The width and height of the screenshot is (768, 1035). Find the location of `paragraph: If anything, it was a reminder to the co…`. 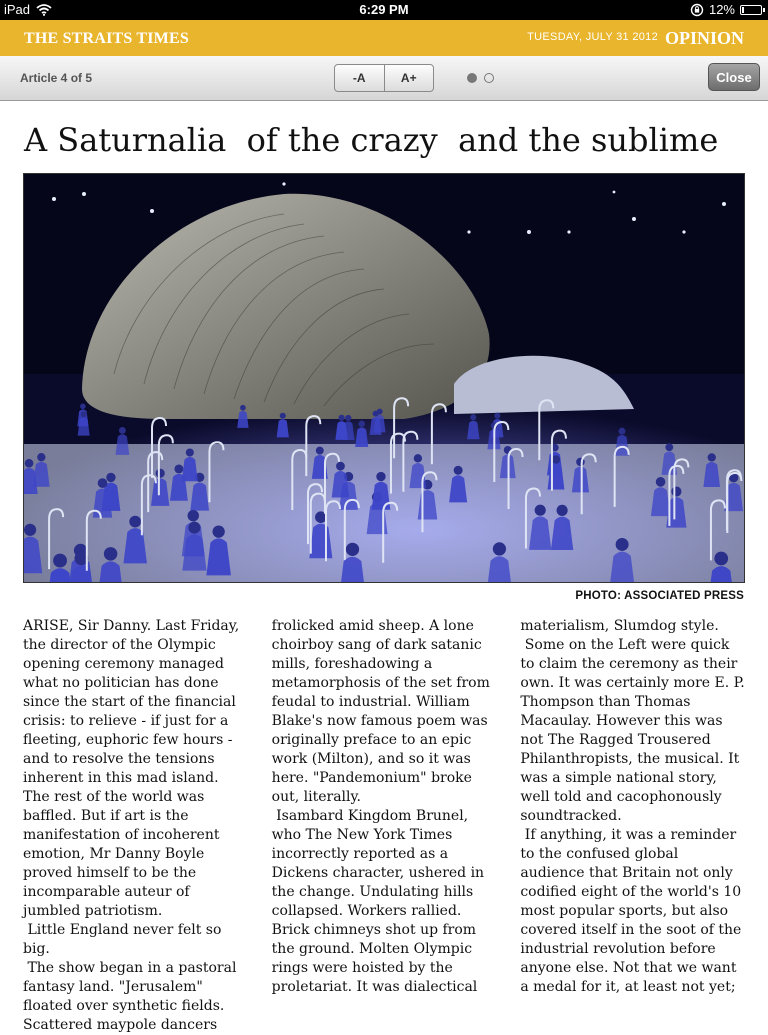

paragraph: If anything, it was a reminder to the co… is located at coordinates (633, 911).